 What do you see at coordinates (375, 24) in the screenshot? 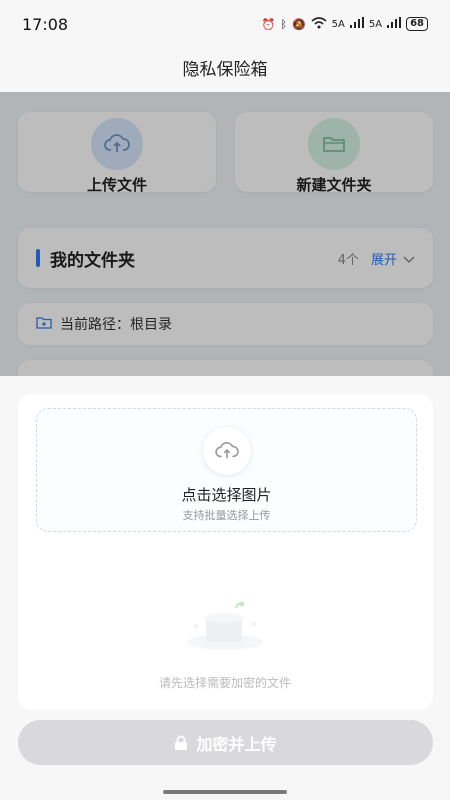
I see `signal-2-label: 5A` at bounding box center [375, 24].